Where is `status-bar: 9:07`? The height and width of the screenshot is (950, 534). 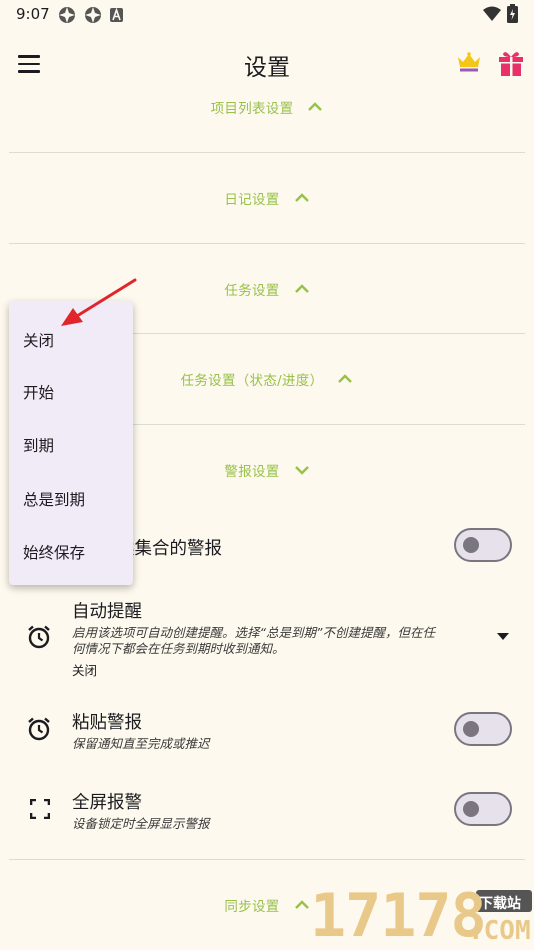
status-bar: 9:07 is located at coordinates (267, 14).